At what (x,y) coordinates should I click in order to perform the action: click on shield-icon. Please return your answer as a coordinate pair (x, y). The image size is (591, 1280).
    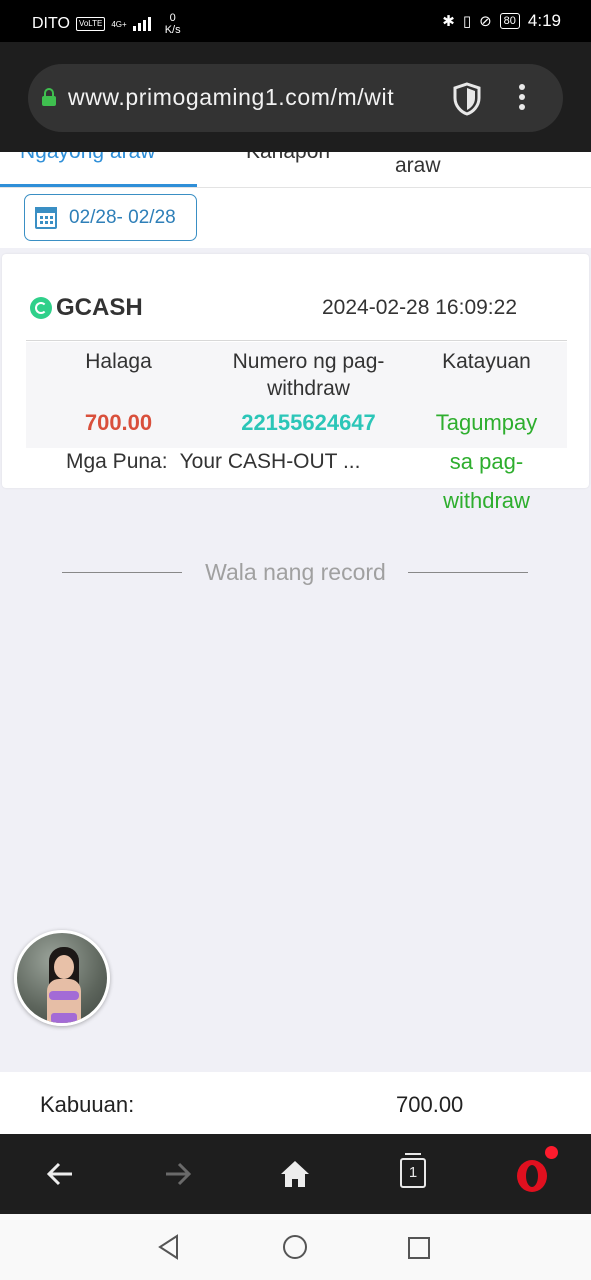
    Looking at the image, I should click on (467, 99).